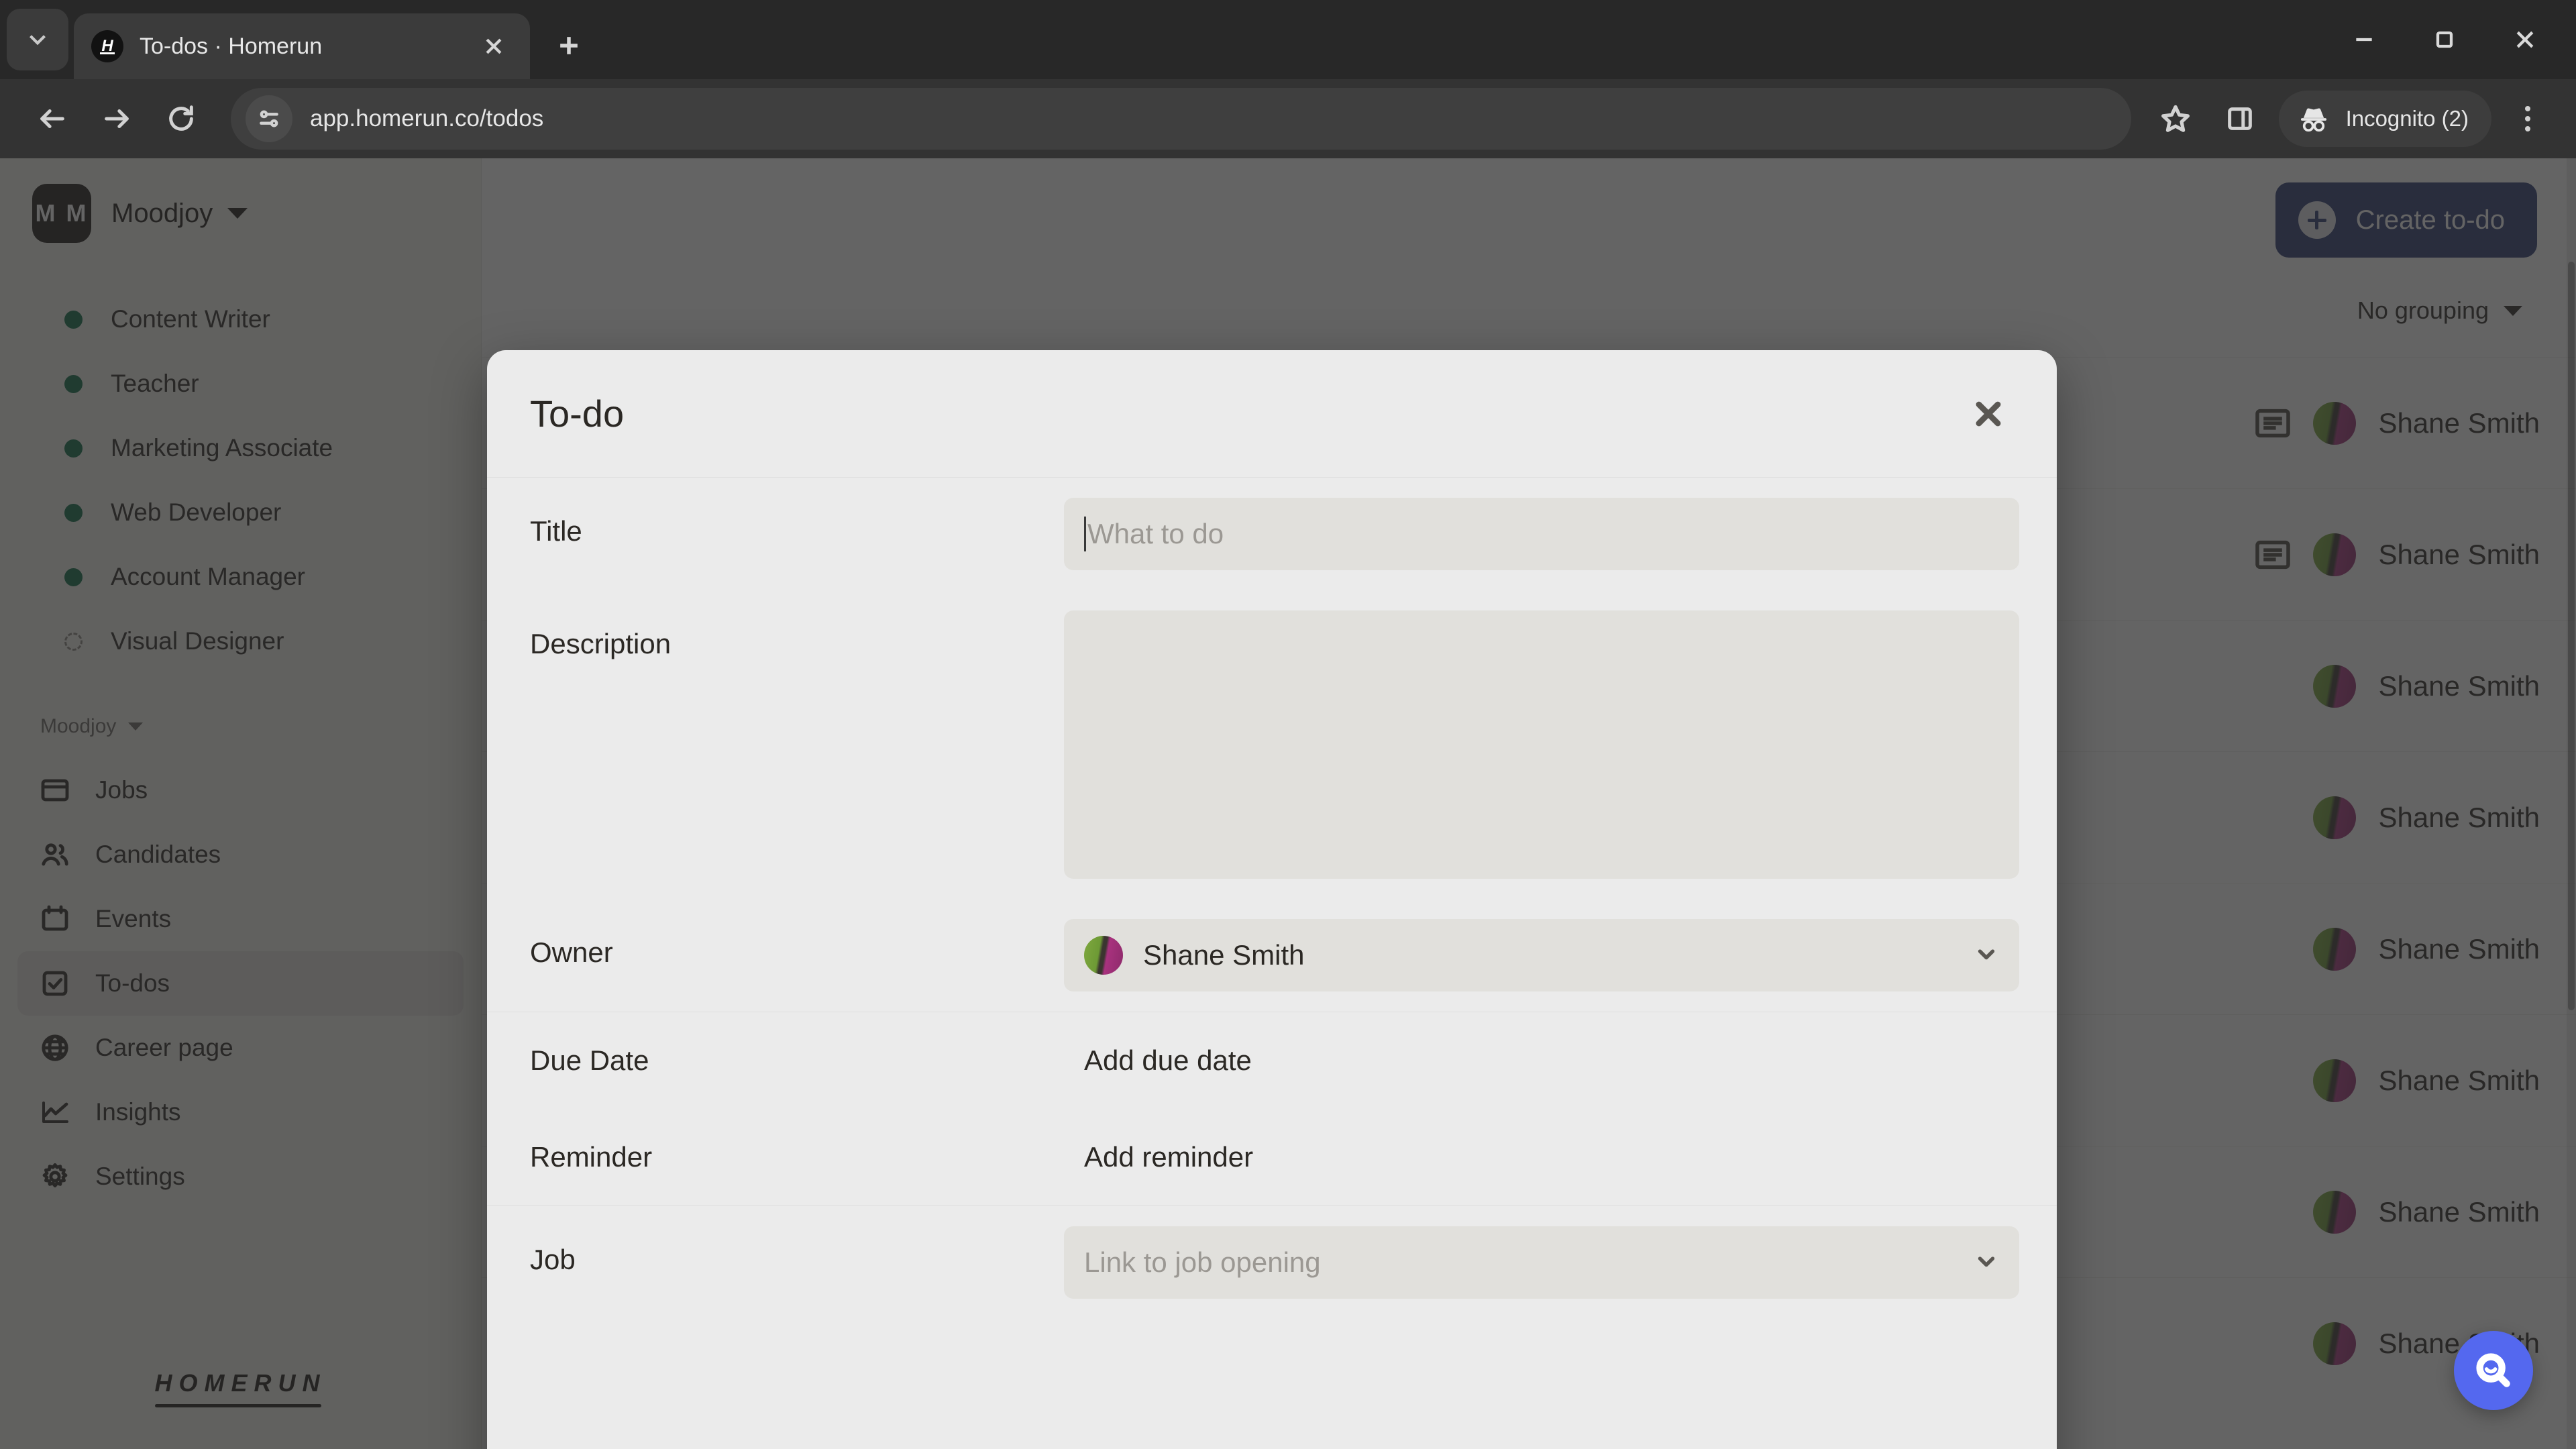 This screenshot has height=1449, width=2576. I want to click on reload-icon, so click(181, 119).